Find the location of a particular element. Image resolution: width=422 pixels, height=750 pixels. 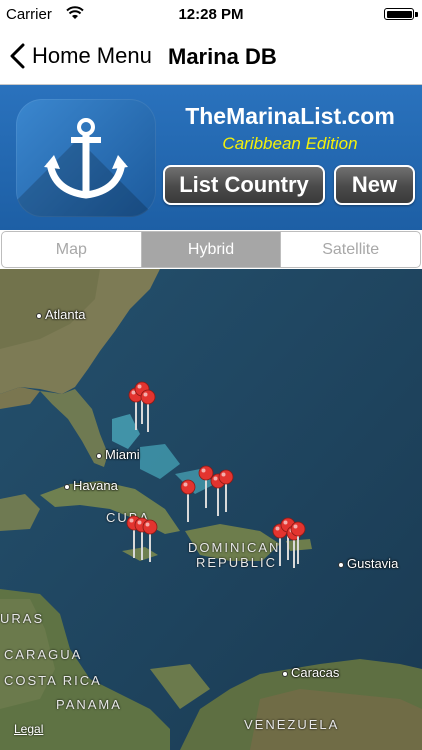

map-type-segmented-control: Map Hybrid Satellite is located at coordinates (211, 249).